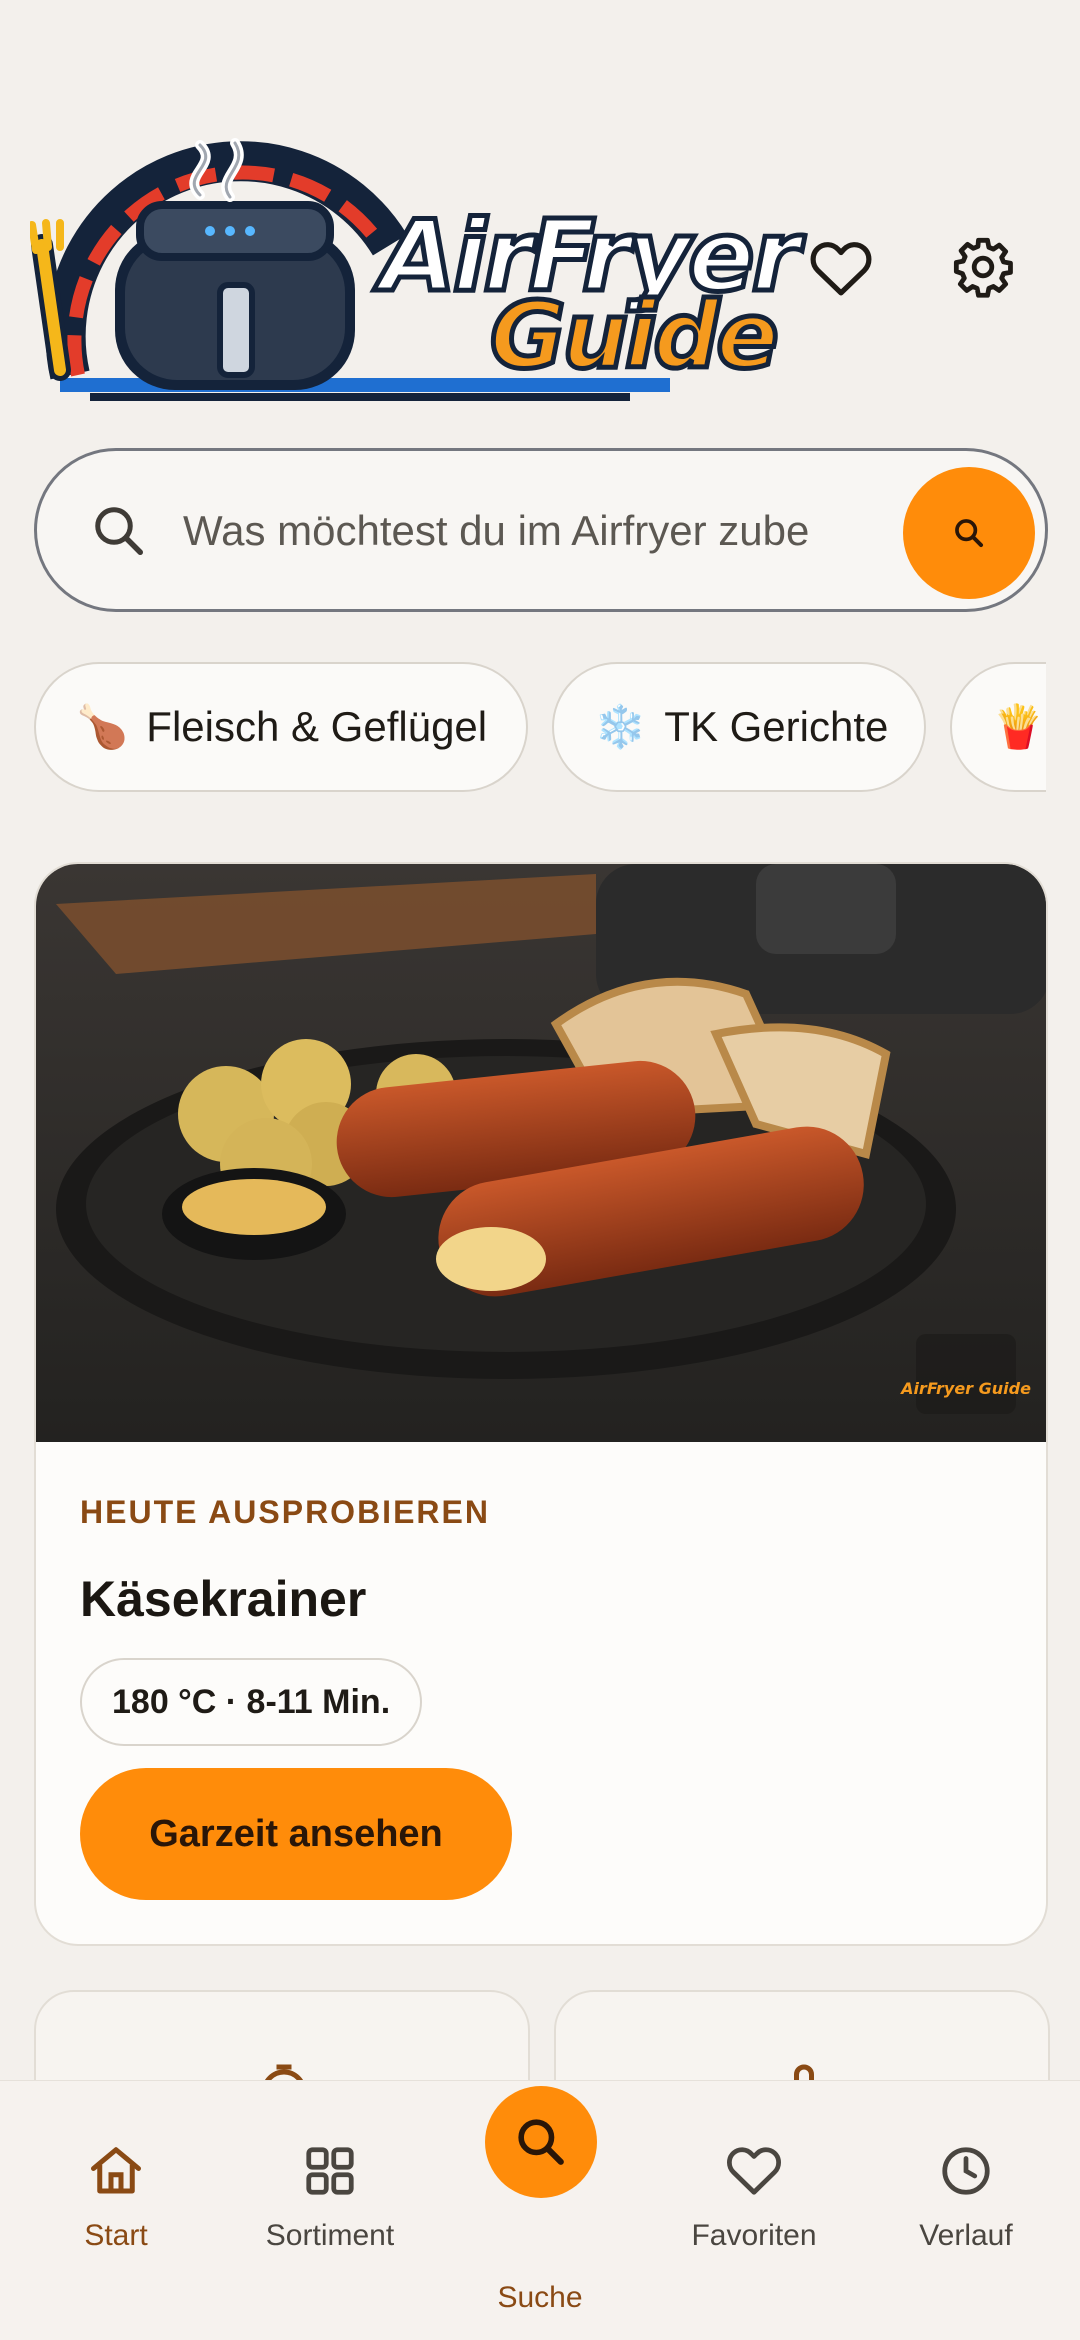 This screenshot has width=1080, height=2340. I want to click on logo-wordmark: AirFryer Guide, so click(581, 291).